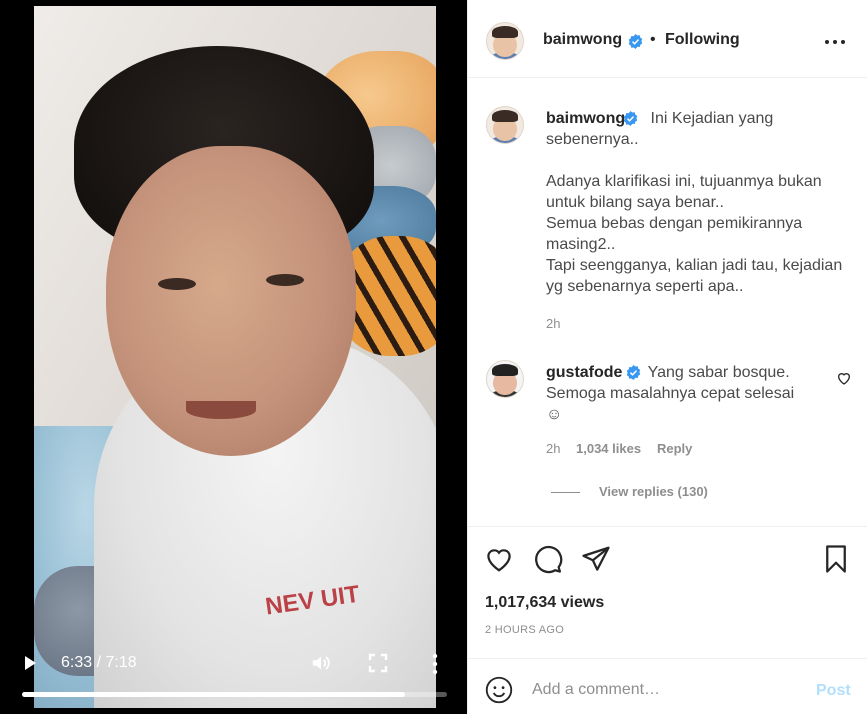 The image size is (867, 714). Describe the element at coordinates (662, 690) in the screenshot. I see `comment-input` at that location.